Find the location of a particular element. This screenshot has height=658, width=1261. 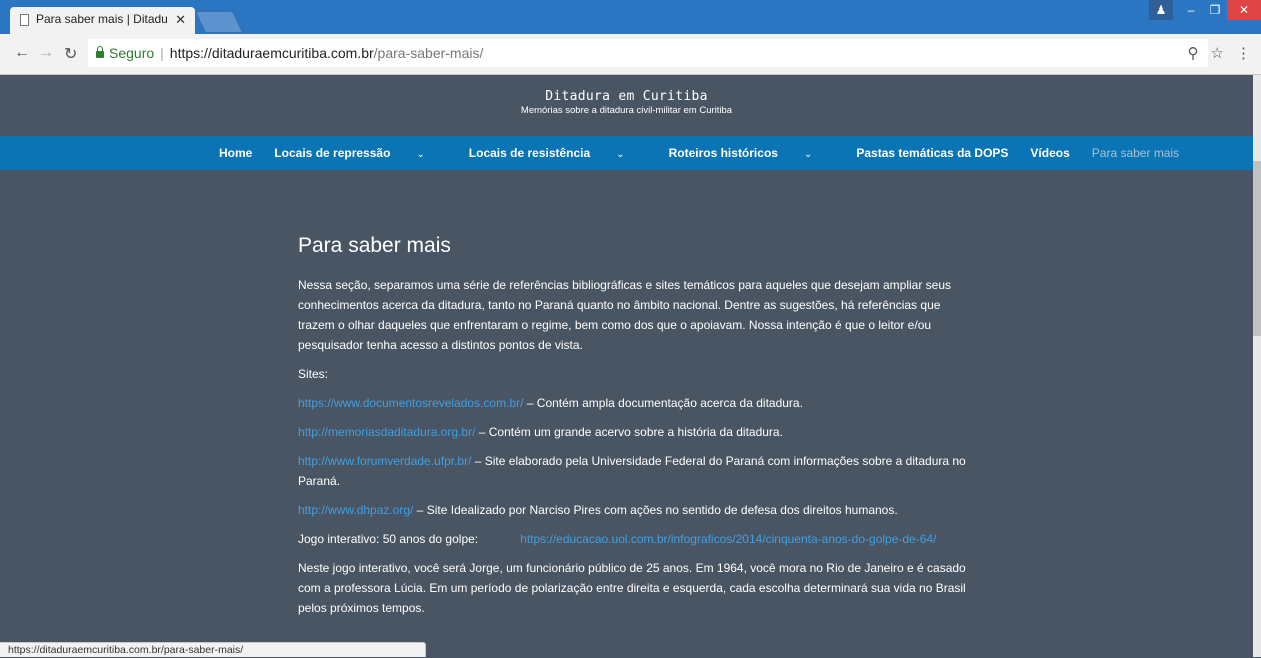

window-controls: ♟ – ❐ ✕ is located at coordinates (1205, 12).